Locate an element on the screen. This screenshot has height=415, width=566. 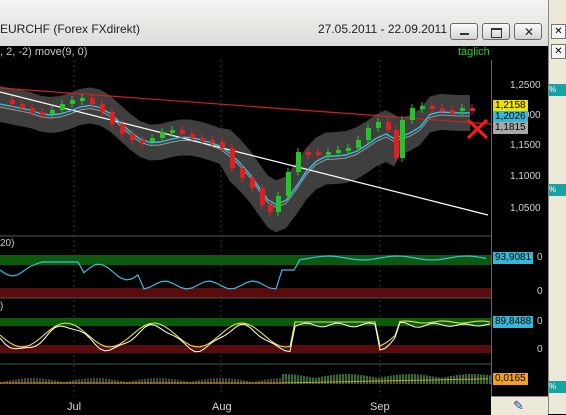
x-label-aug: Aug is located at coordinates (222, 407).